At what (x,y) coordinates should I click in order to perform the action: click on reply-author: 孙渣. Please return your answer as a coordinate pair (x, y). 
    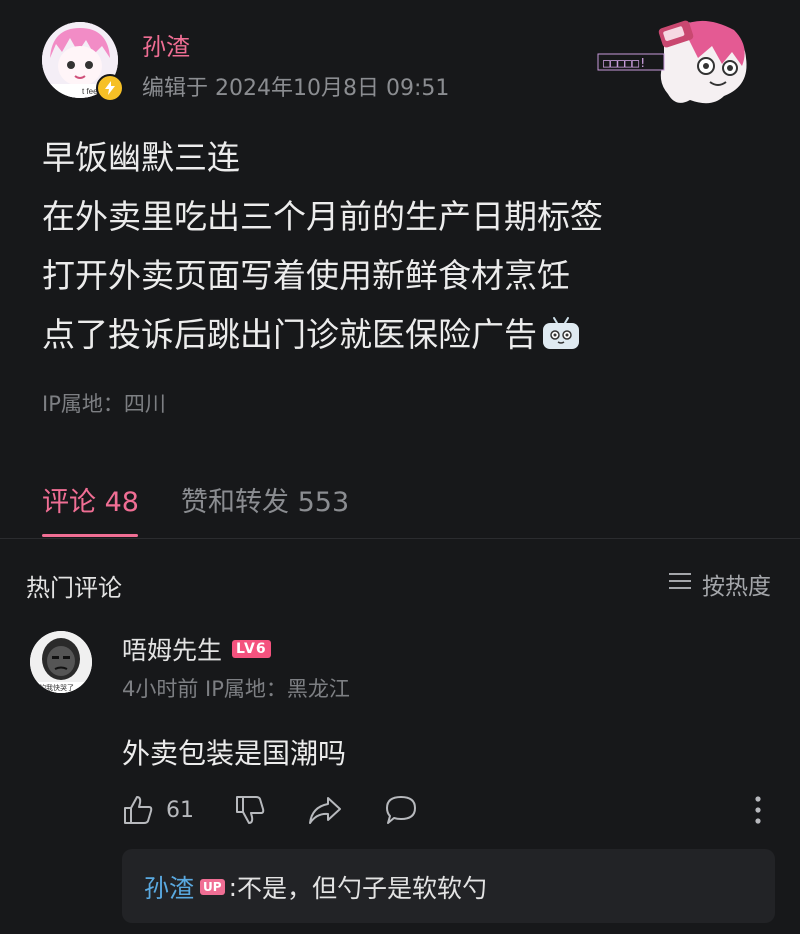
    Looking at the image, I should click on (169, 887).